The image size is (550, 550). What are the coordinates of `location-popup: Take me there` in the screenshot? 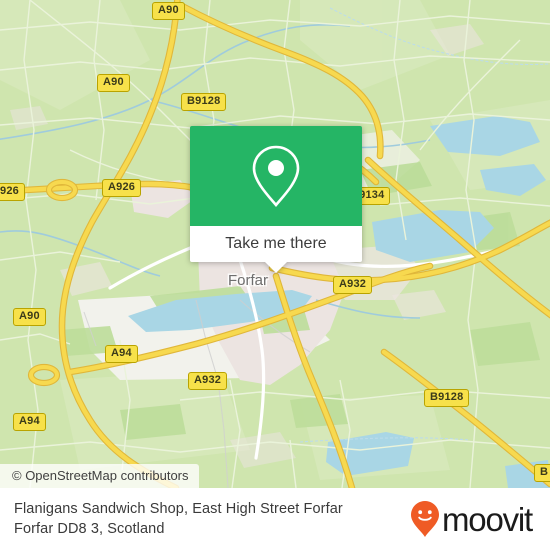 It's located at (276, 199).